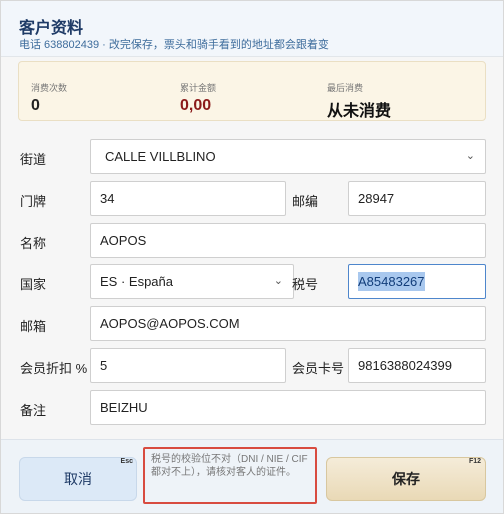  What do you see at coordinates (33, 284) in the screenshot?
I see `country-label: 国家` at bounding box center [33, 284].